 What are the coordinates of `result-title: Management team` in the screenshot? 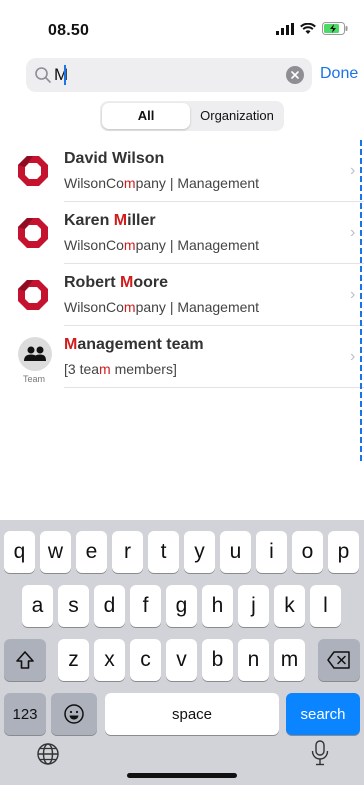 It's located at (134, 344).